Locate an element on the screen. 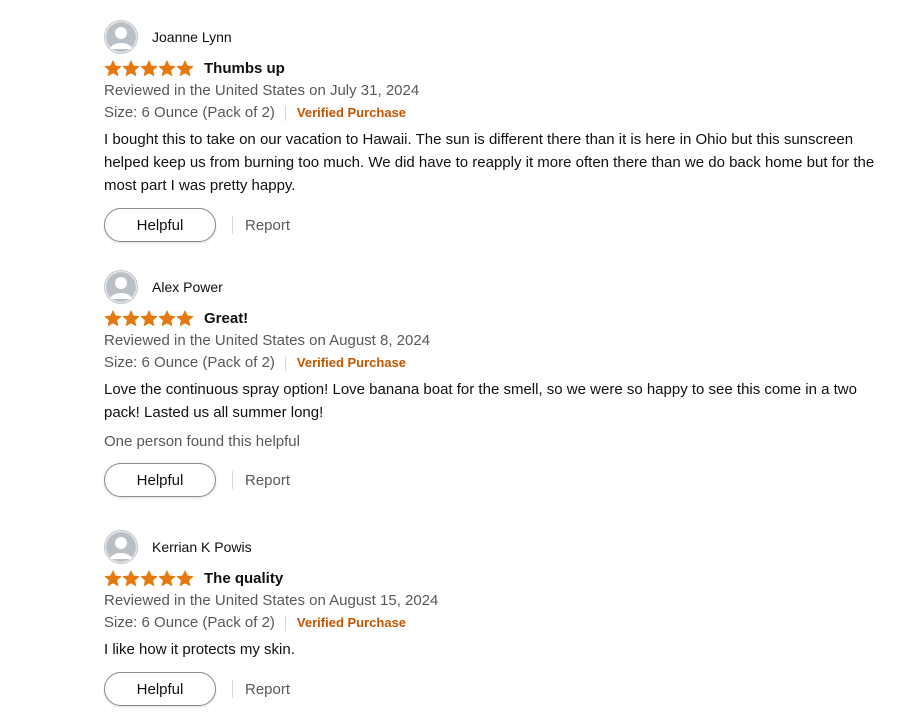  reviewer-profile: Alex Power is located at coordinates (494, 287).